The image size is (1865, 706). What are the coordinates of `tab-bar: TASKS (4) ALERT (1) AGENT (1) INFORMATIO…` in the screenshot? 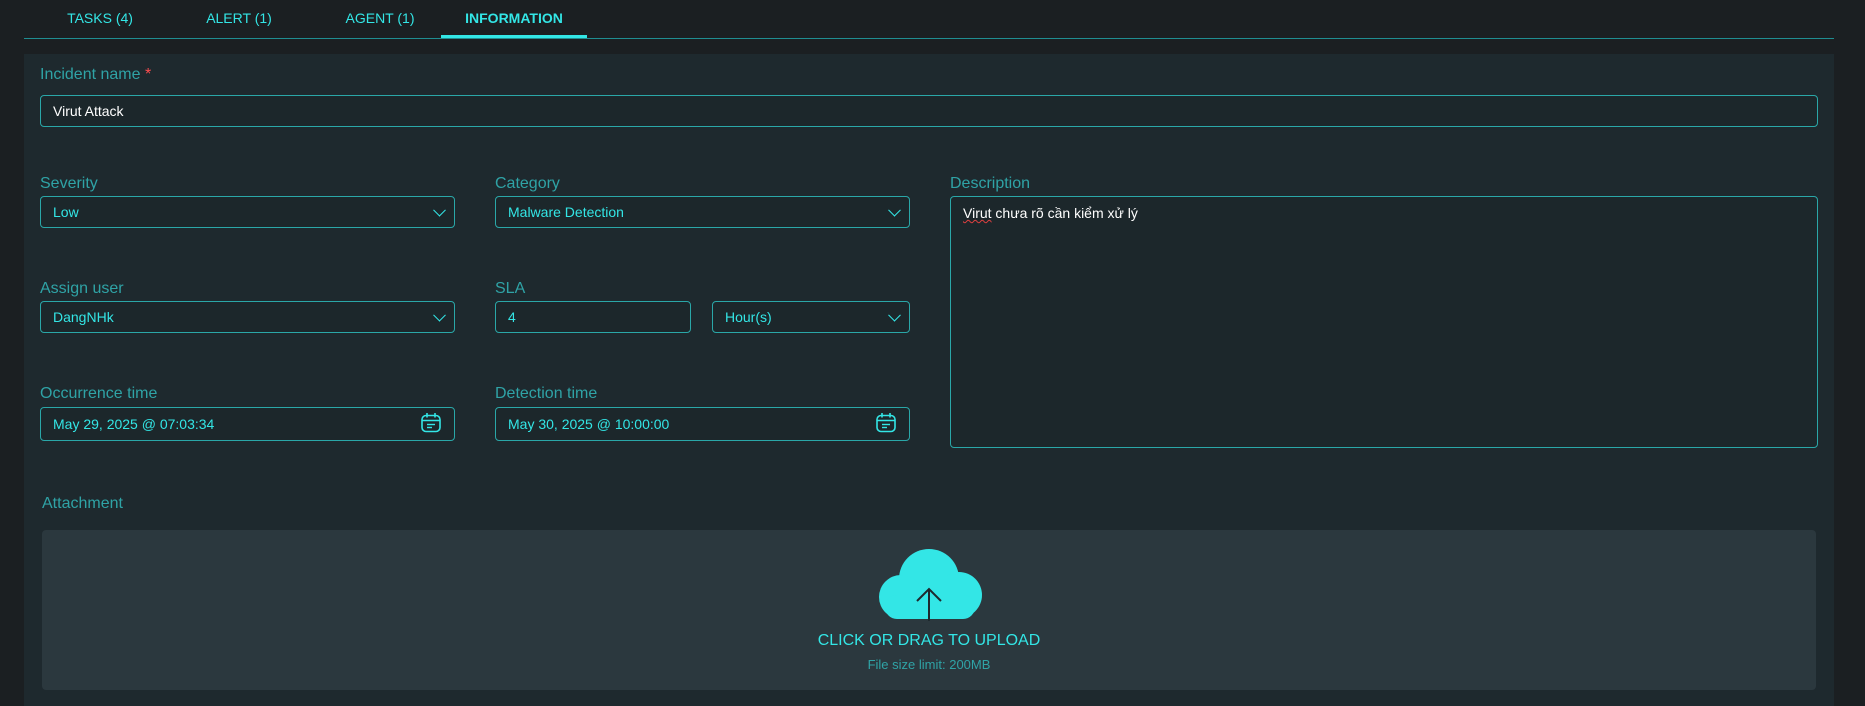 It's located at (929, 19).